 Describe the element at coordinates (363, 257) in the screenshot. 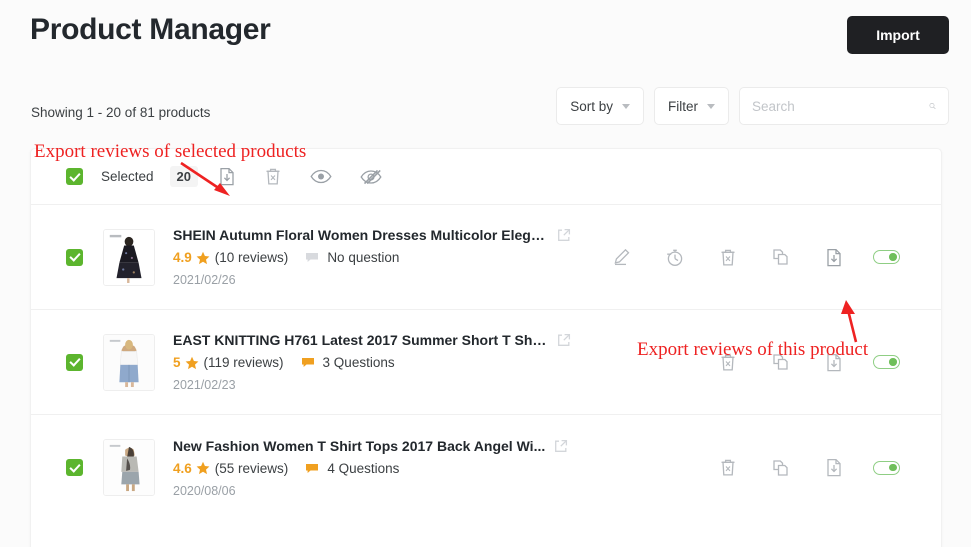

I see `product-questions: No question` at that location.